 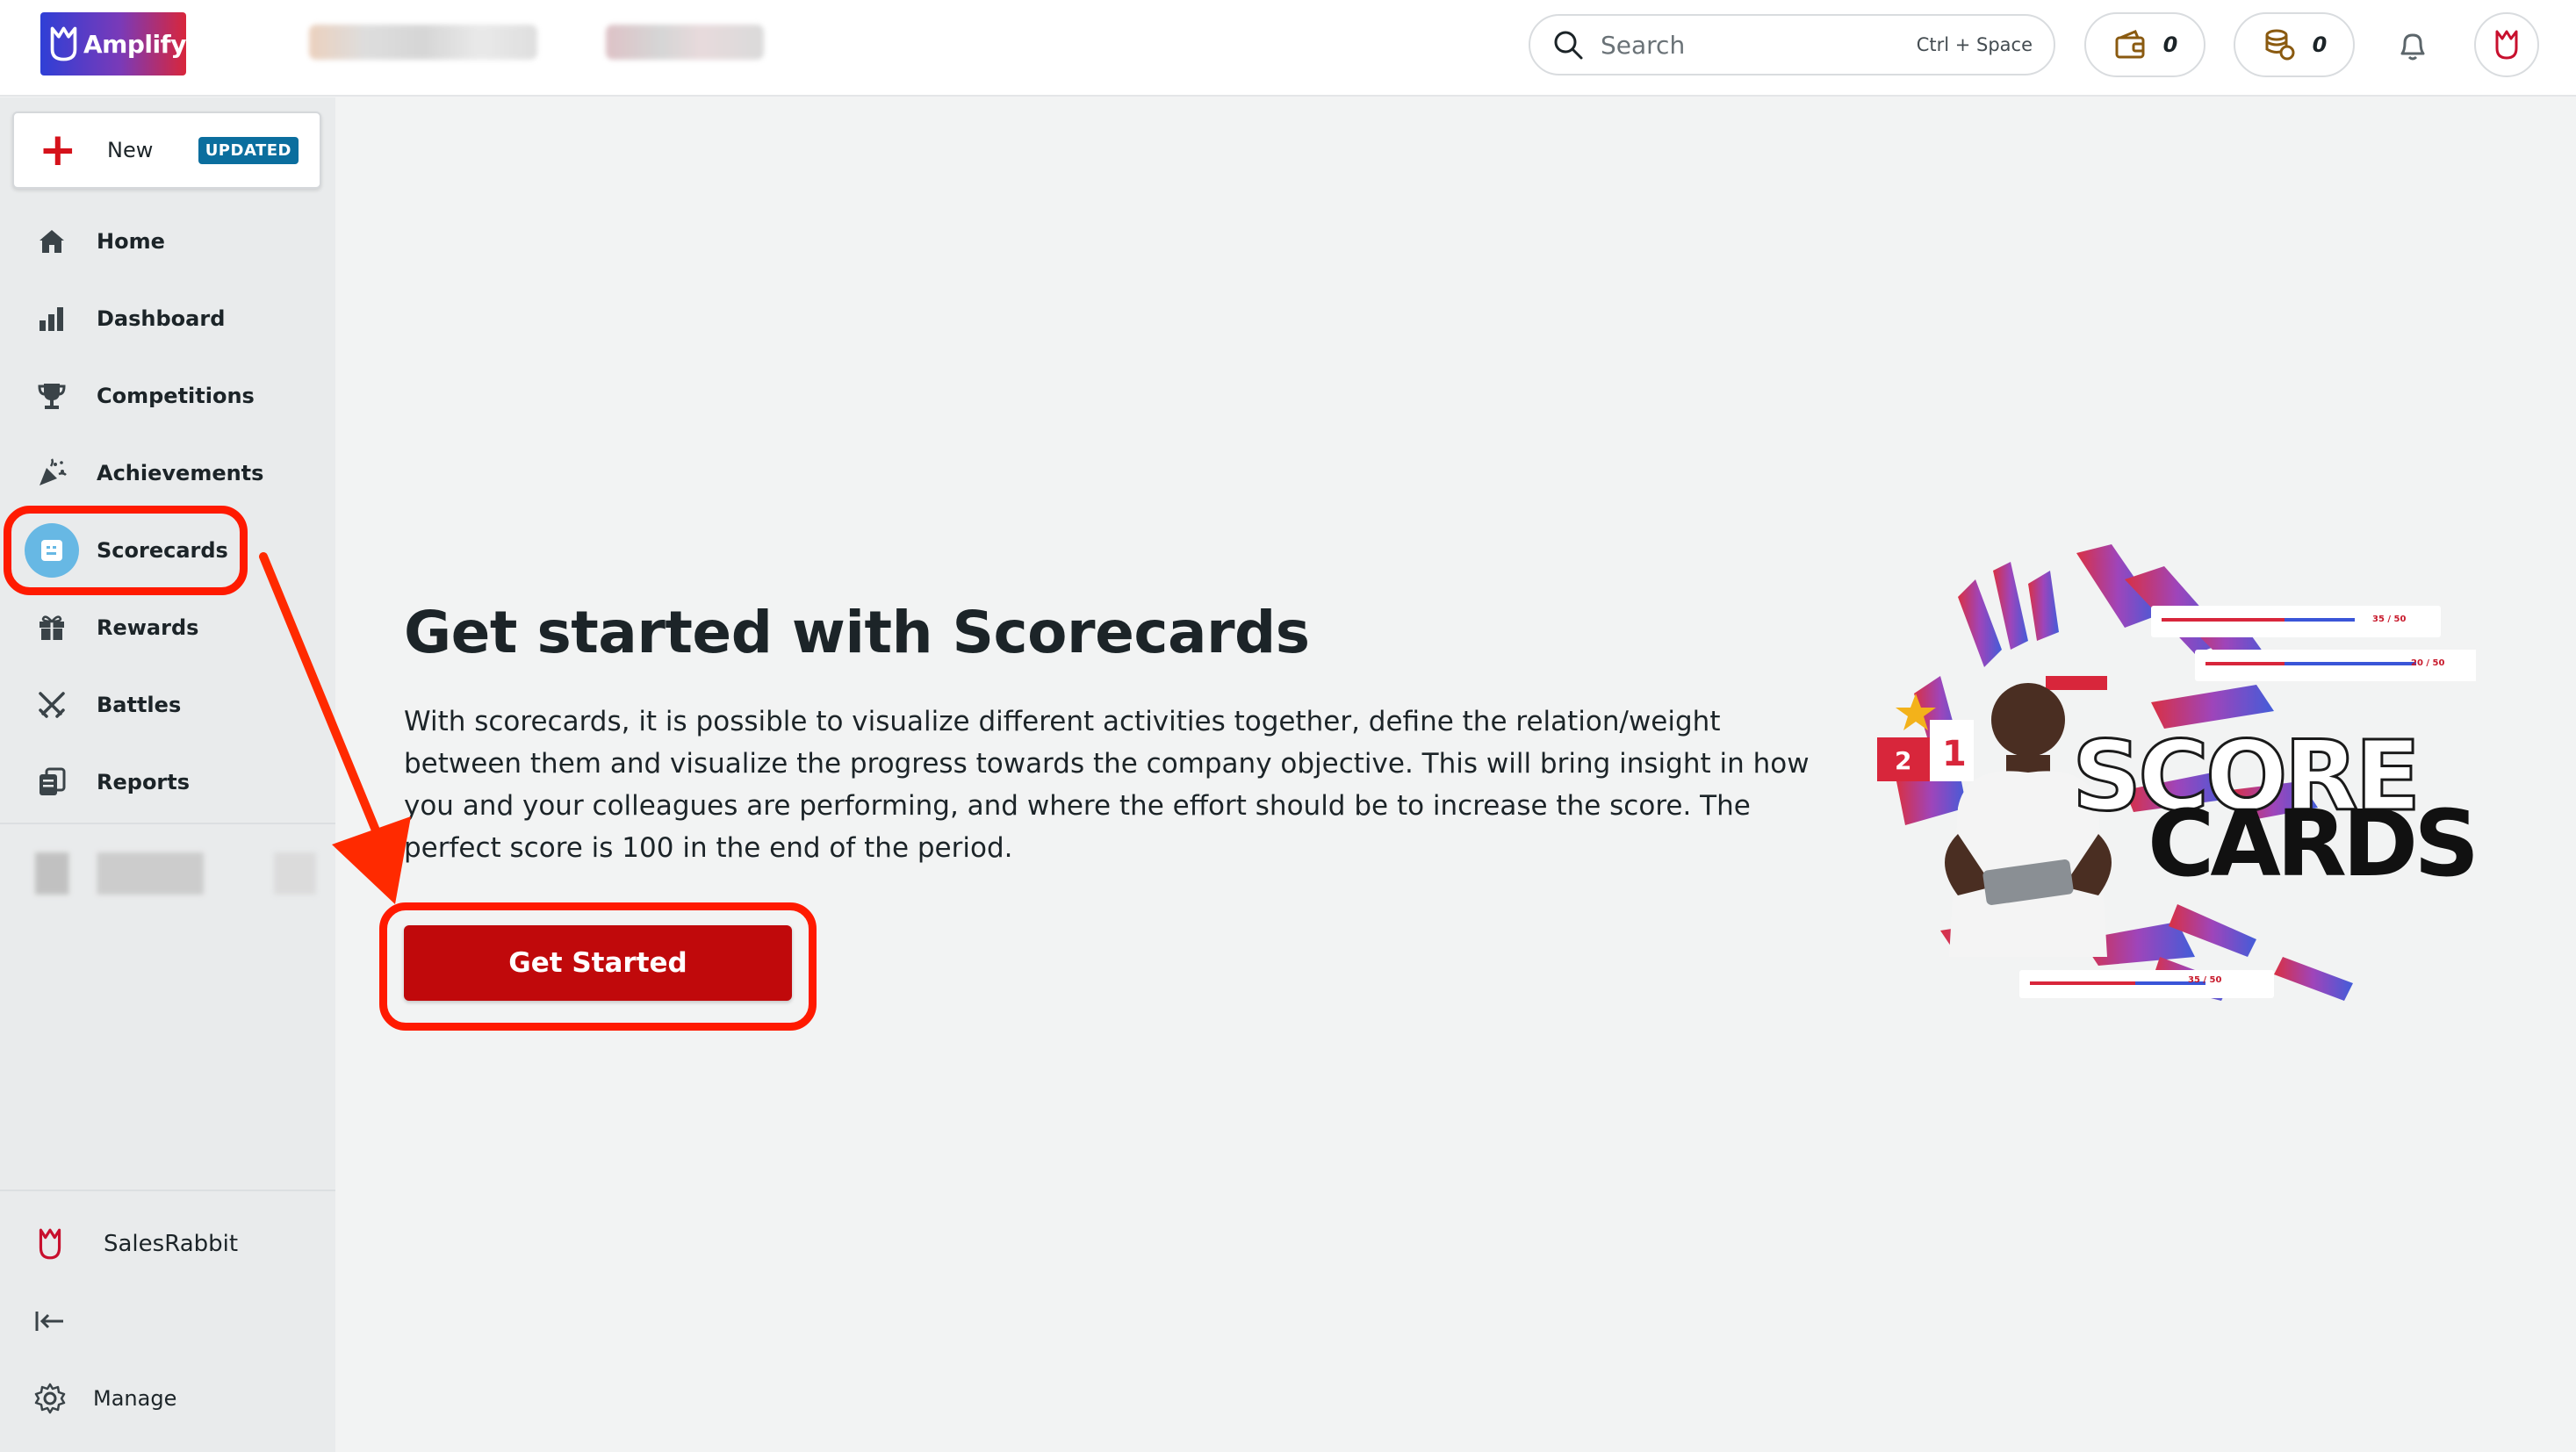 I want to click on sidebar-item-org: SalesRabbit, so click(x=167, y=1244).